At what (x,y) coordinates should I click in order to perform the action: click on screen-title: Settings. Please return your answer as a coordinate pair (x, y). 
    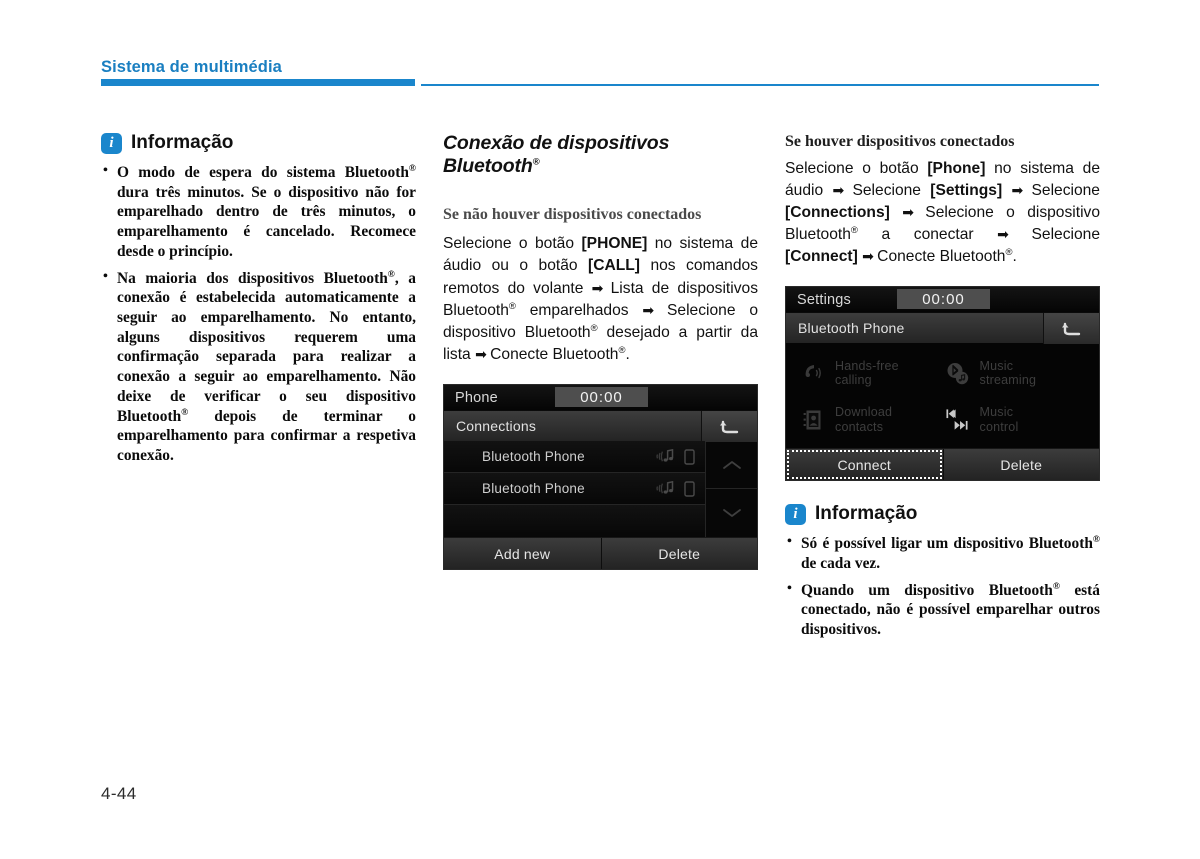
    Looking at the image, I should click on (824, 299).